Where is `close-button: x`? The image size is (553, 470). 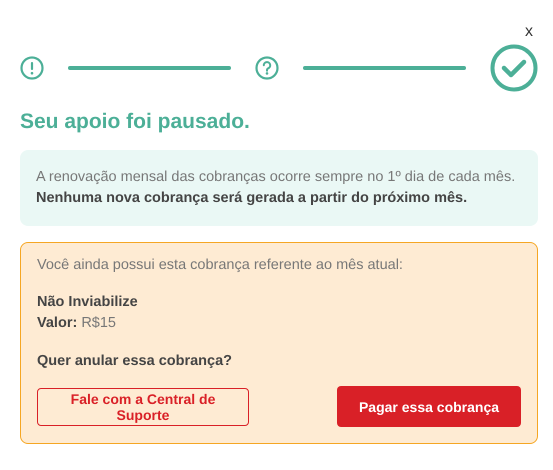 close-button: x is located at coordinates (529, 32).